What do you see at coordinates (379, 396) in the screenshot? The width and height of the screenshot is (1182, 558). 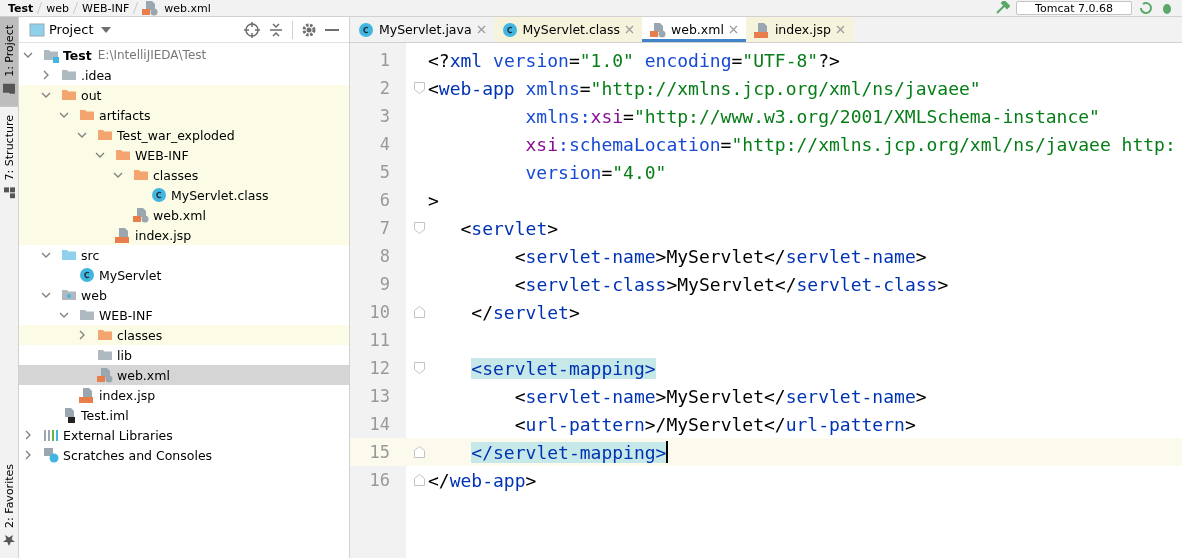 I see `line-number: 13` at bounding box center [379, 396].